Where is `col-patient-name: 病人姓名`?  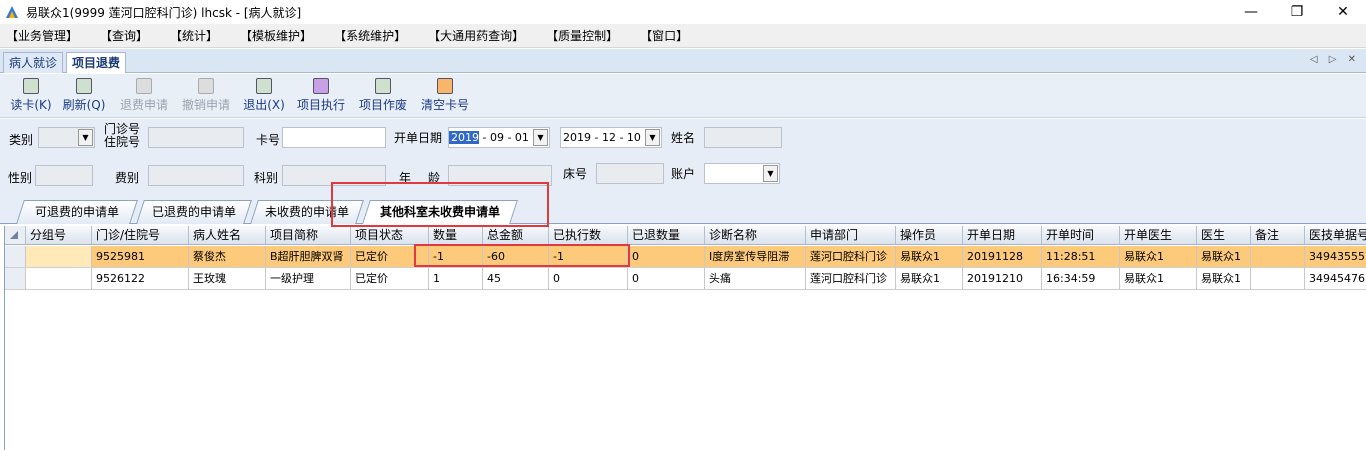 col-patient-name: 病人姓名 is located at coordinates (227, 235).